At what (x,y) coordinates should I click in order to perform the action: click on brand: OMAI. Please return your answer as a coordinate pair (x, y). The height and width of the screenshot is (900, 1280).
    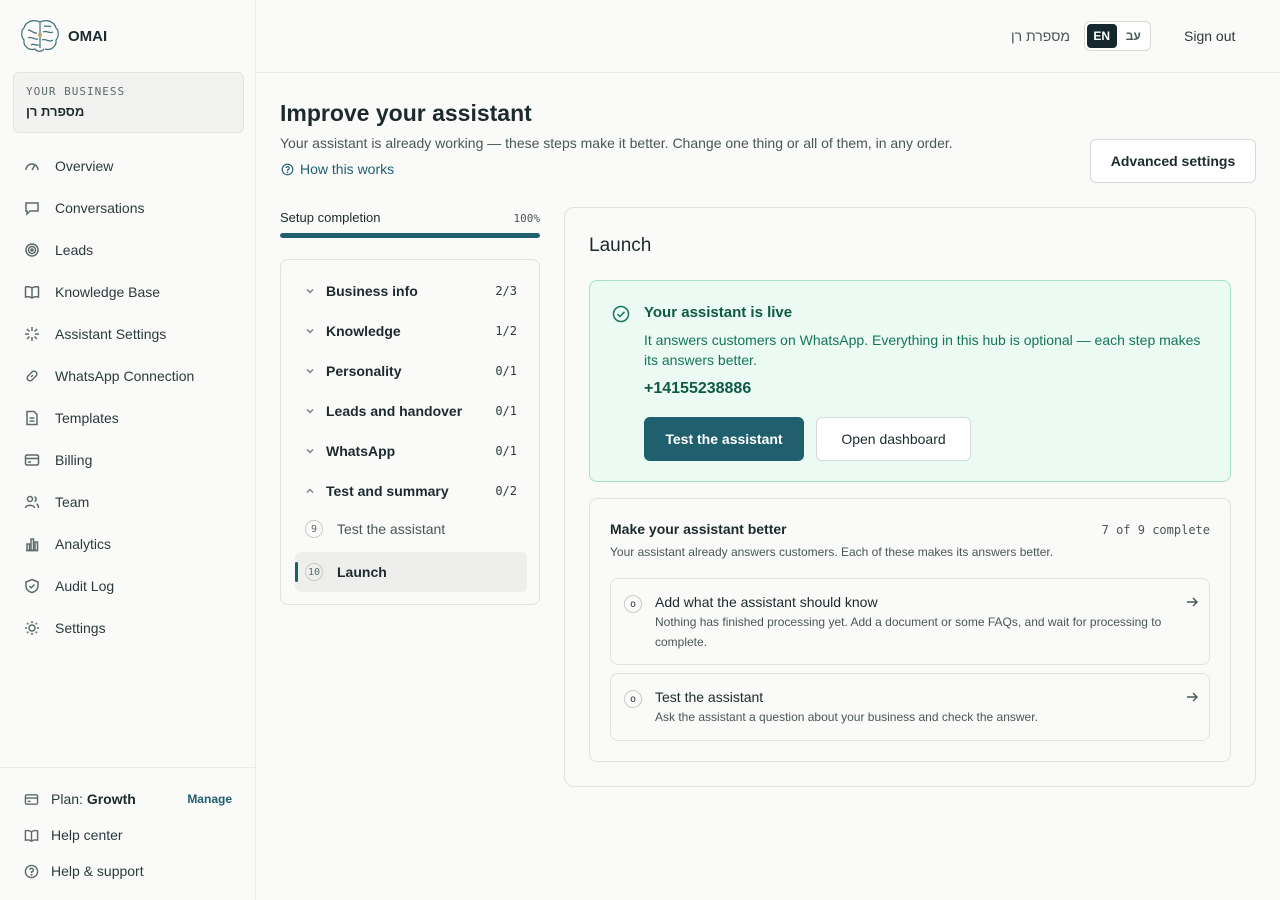
    Looking at the image, I should click on (63, 36).